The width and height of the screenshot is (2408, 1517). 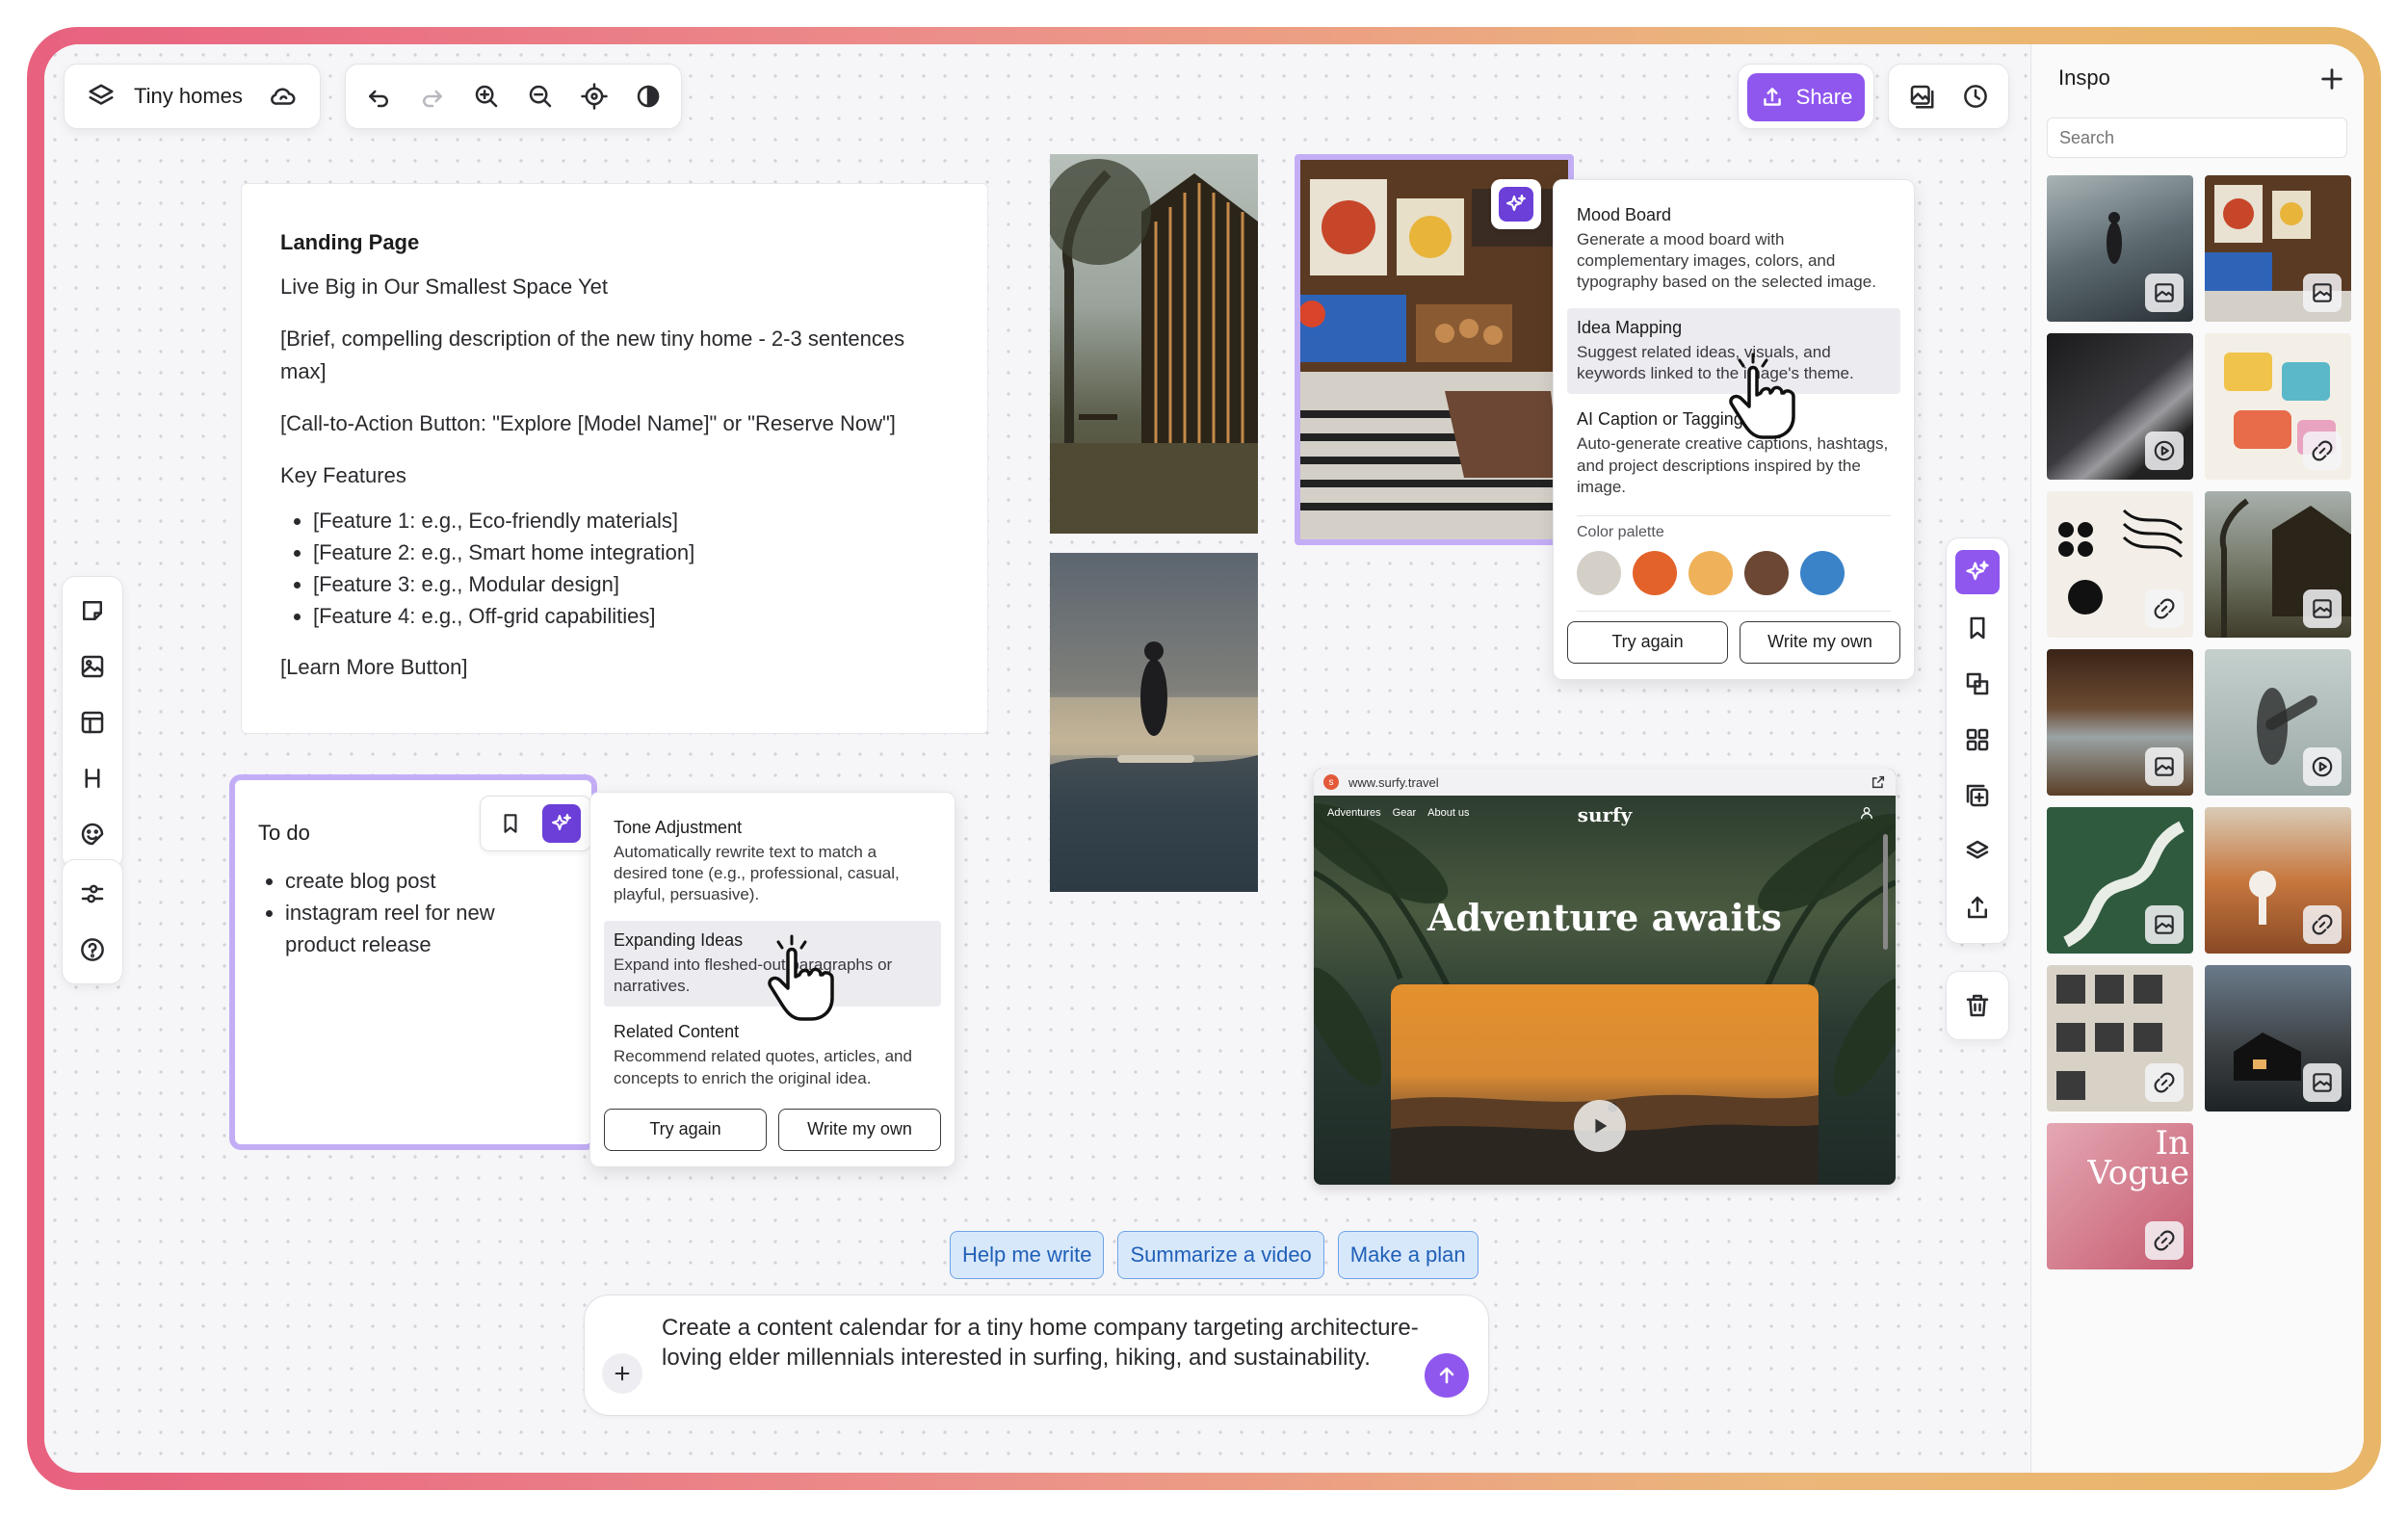 What do you see at coordinates (92, 950) in the screenshot?
I see `help-icon` at bounding box center [92, 950].